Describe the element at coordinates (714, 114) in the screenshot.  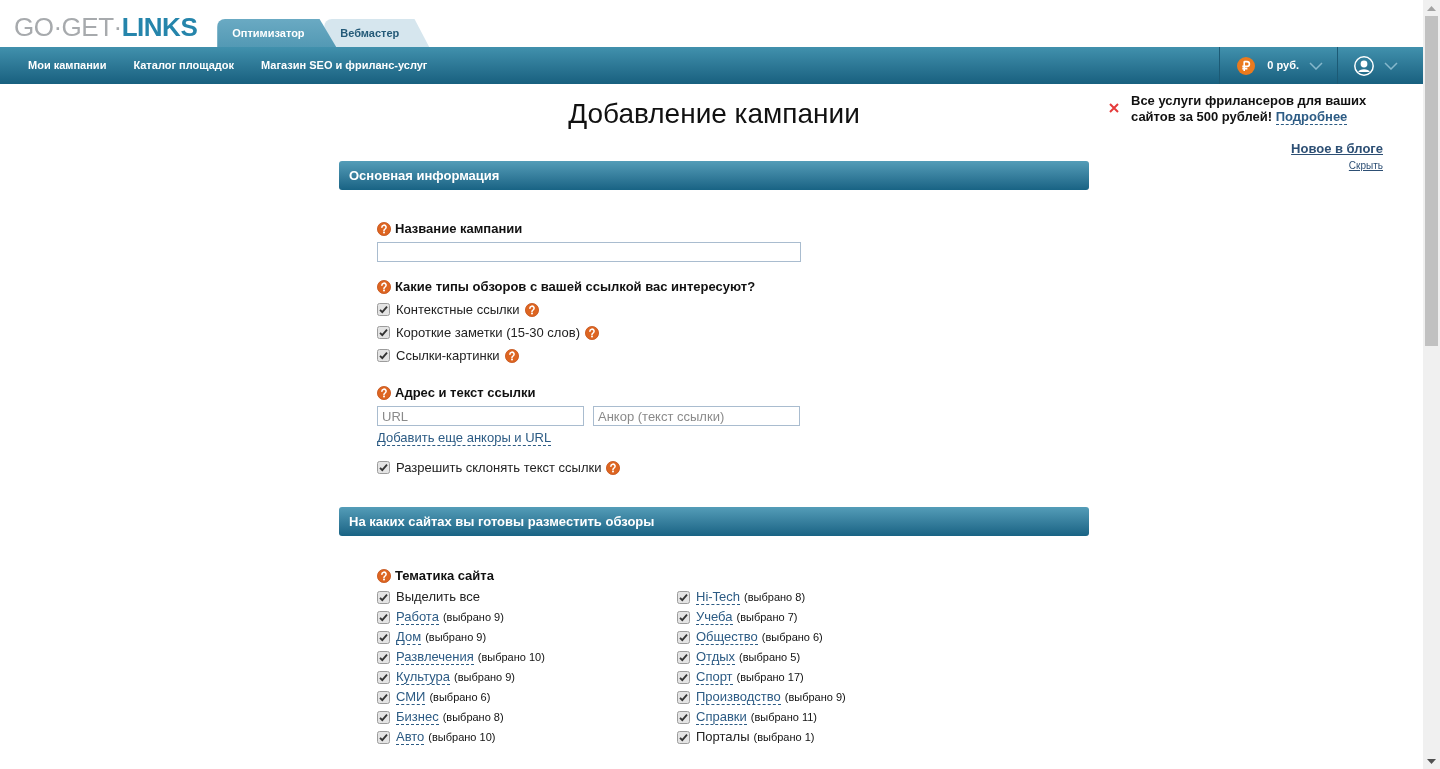
I see `page-title: Добавление кампании` at that location.